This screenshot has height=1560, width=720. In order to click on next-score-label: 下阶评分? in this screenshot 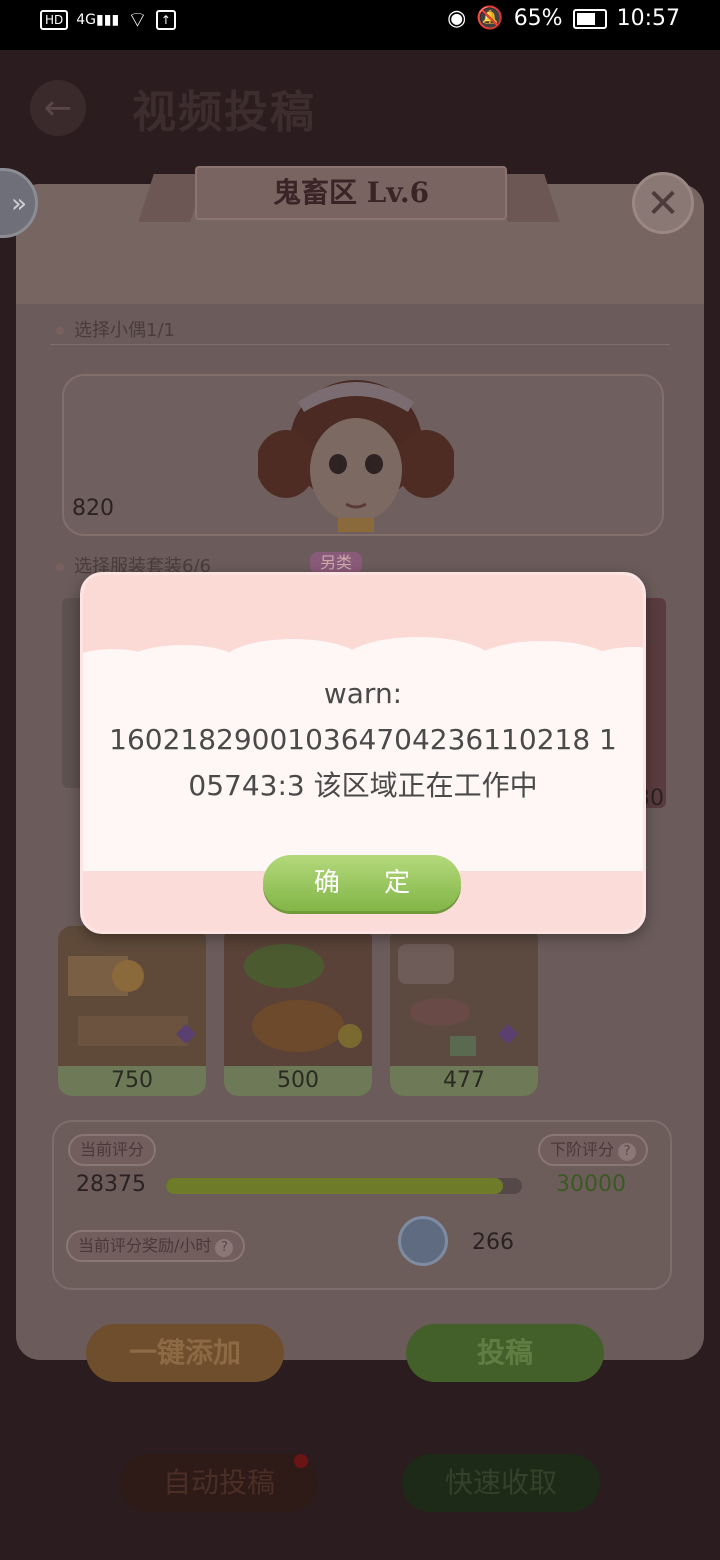, I will do `click(593, 1150)`.